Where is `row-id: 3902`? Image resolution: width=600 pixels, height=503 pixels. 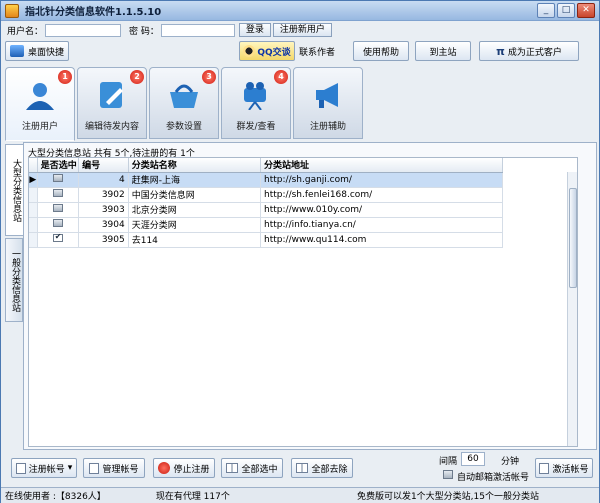
row-id: 3902 is located at coordinates (103, 195).